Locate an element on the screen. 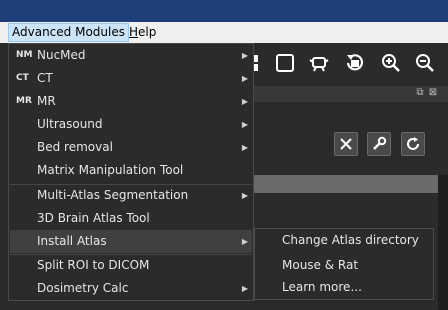 The image size is (448, 310). menu-item-label: Matrix Manipulation Tool is located at coordinates (110, 170).